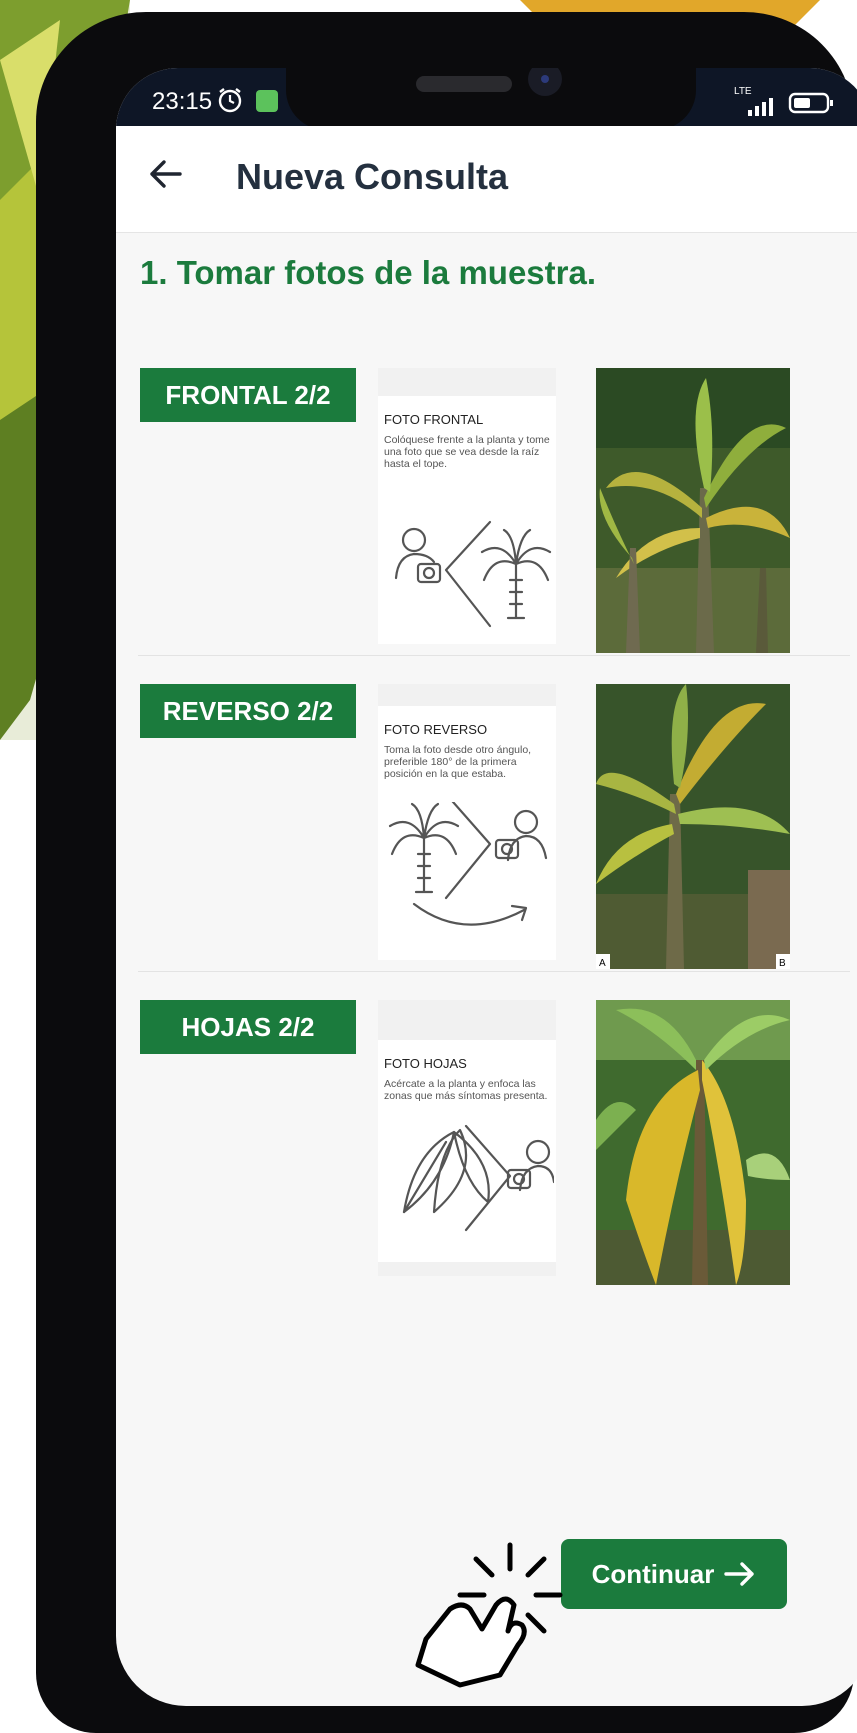  What do you see at coordinates (248, 1027) in the screenshot?
I see `step-badge-hojas: HOJAS 2/2` at bounding box center [248, 1027].